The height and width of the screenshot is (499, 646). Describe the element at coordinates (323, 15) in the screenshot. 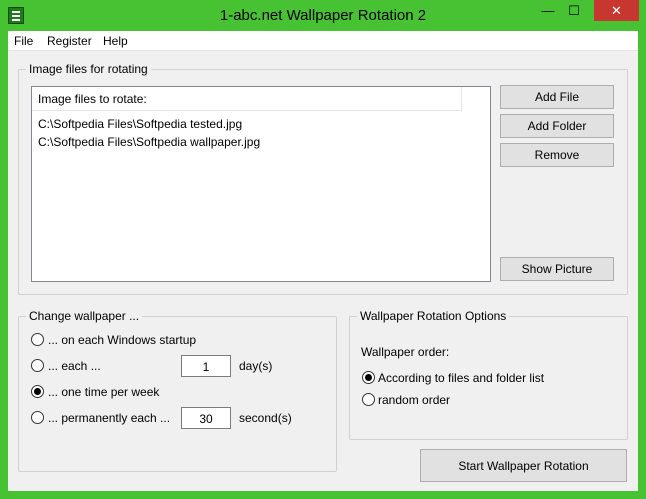

I see `title-bar: 1-abc.net Wallpaper Rotation 2 — ☐ ✕` at that location.